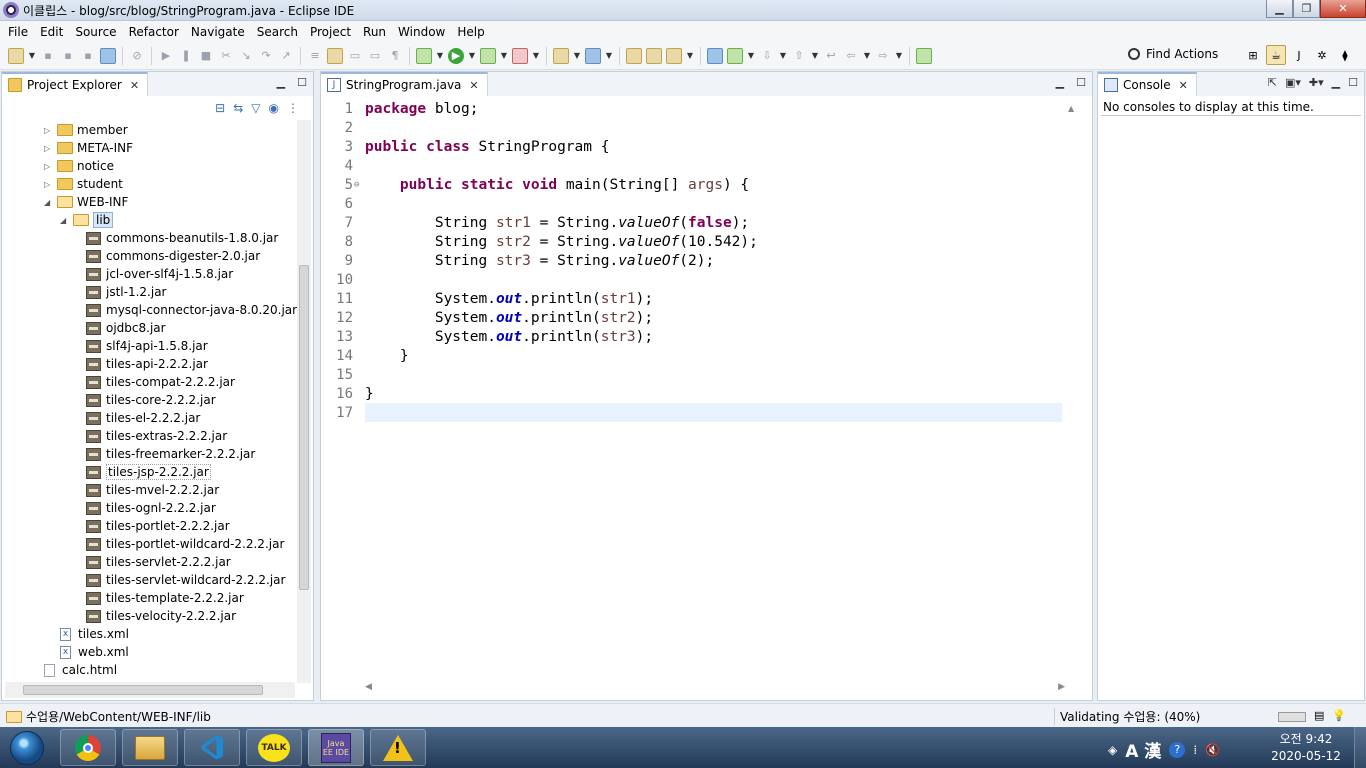  I want to click on code-line: 3 public class StringProgram {, so click(701, 146).